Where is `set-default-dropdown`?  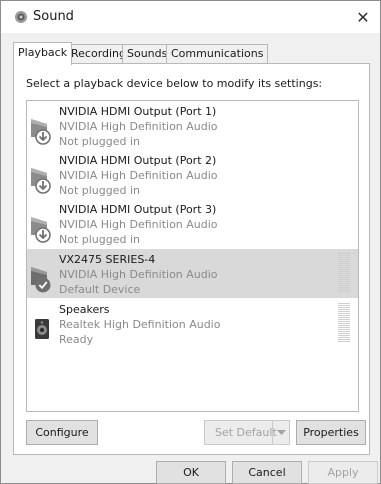
set-default-dropdown is located at coordinates (280, 432).